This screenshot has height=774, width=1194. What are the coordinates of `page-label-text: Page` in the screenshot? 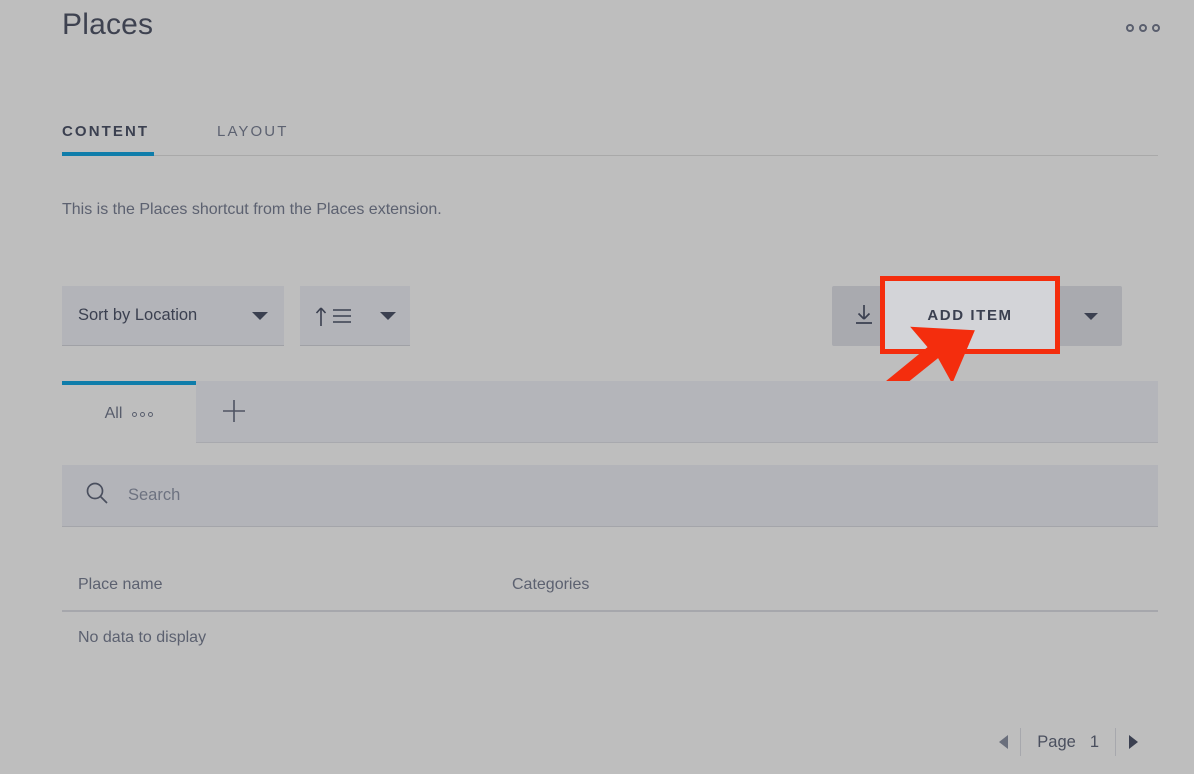 It's located at (1056, 741).